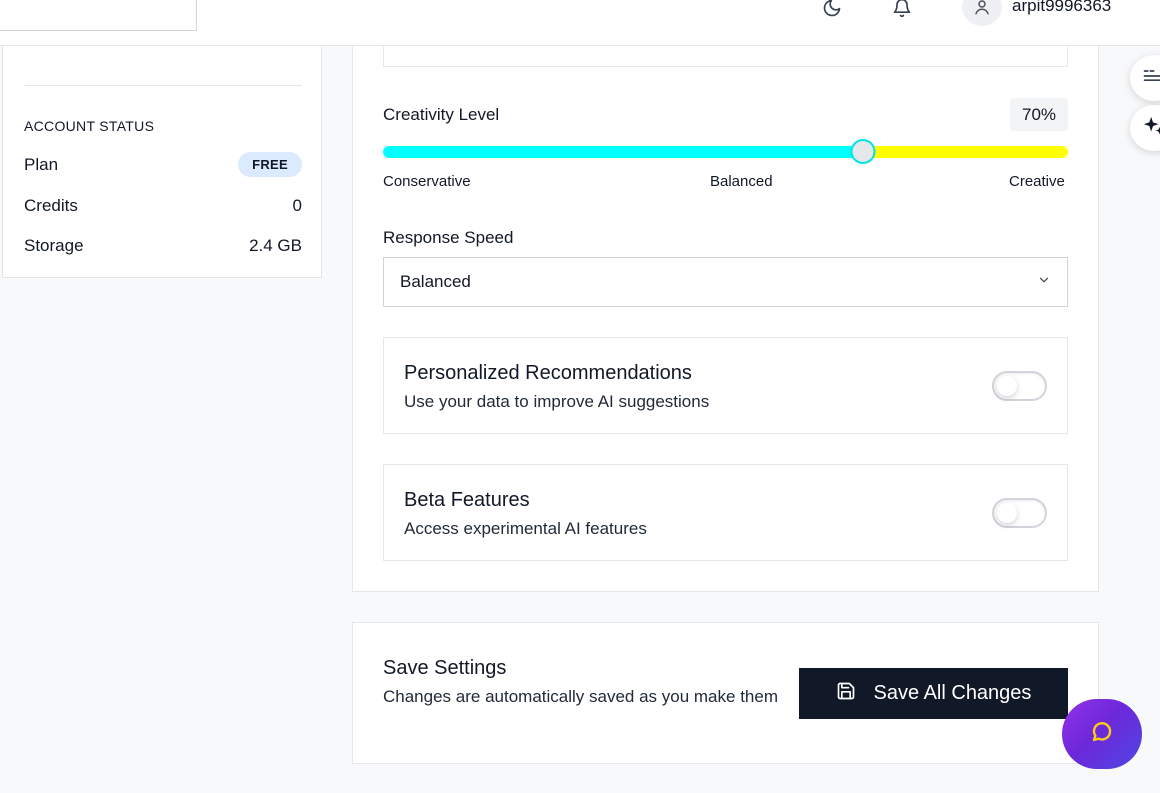 This screenshot has height=793, width=1160. I want to click on response-speed-value: Balanced, so click(435, 281).